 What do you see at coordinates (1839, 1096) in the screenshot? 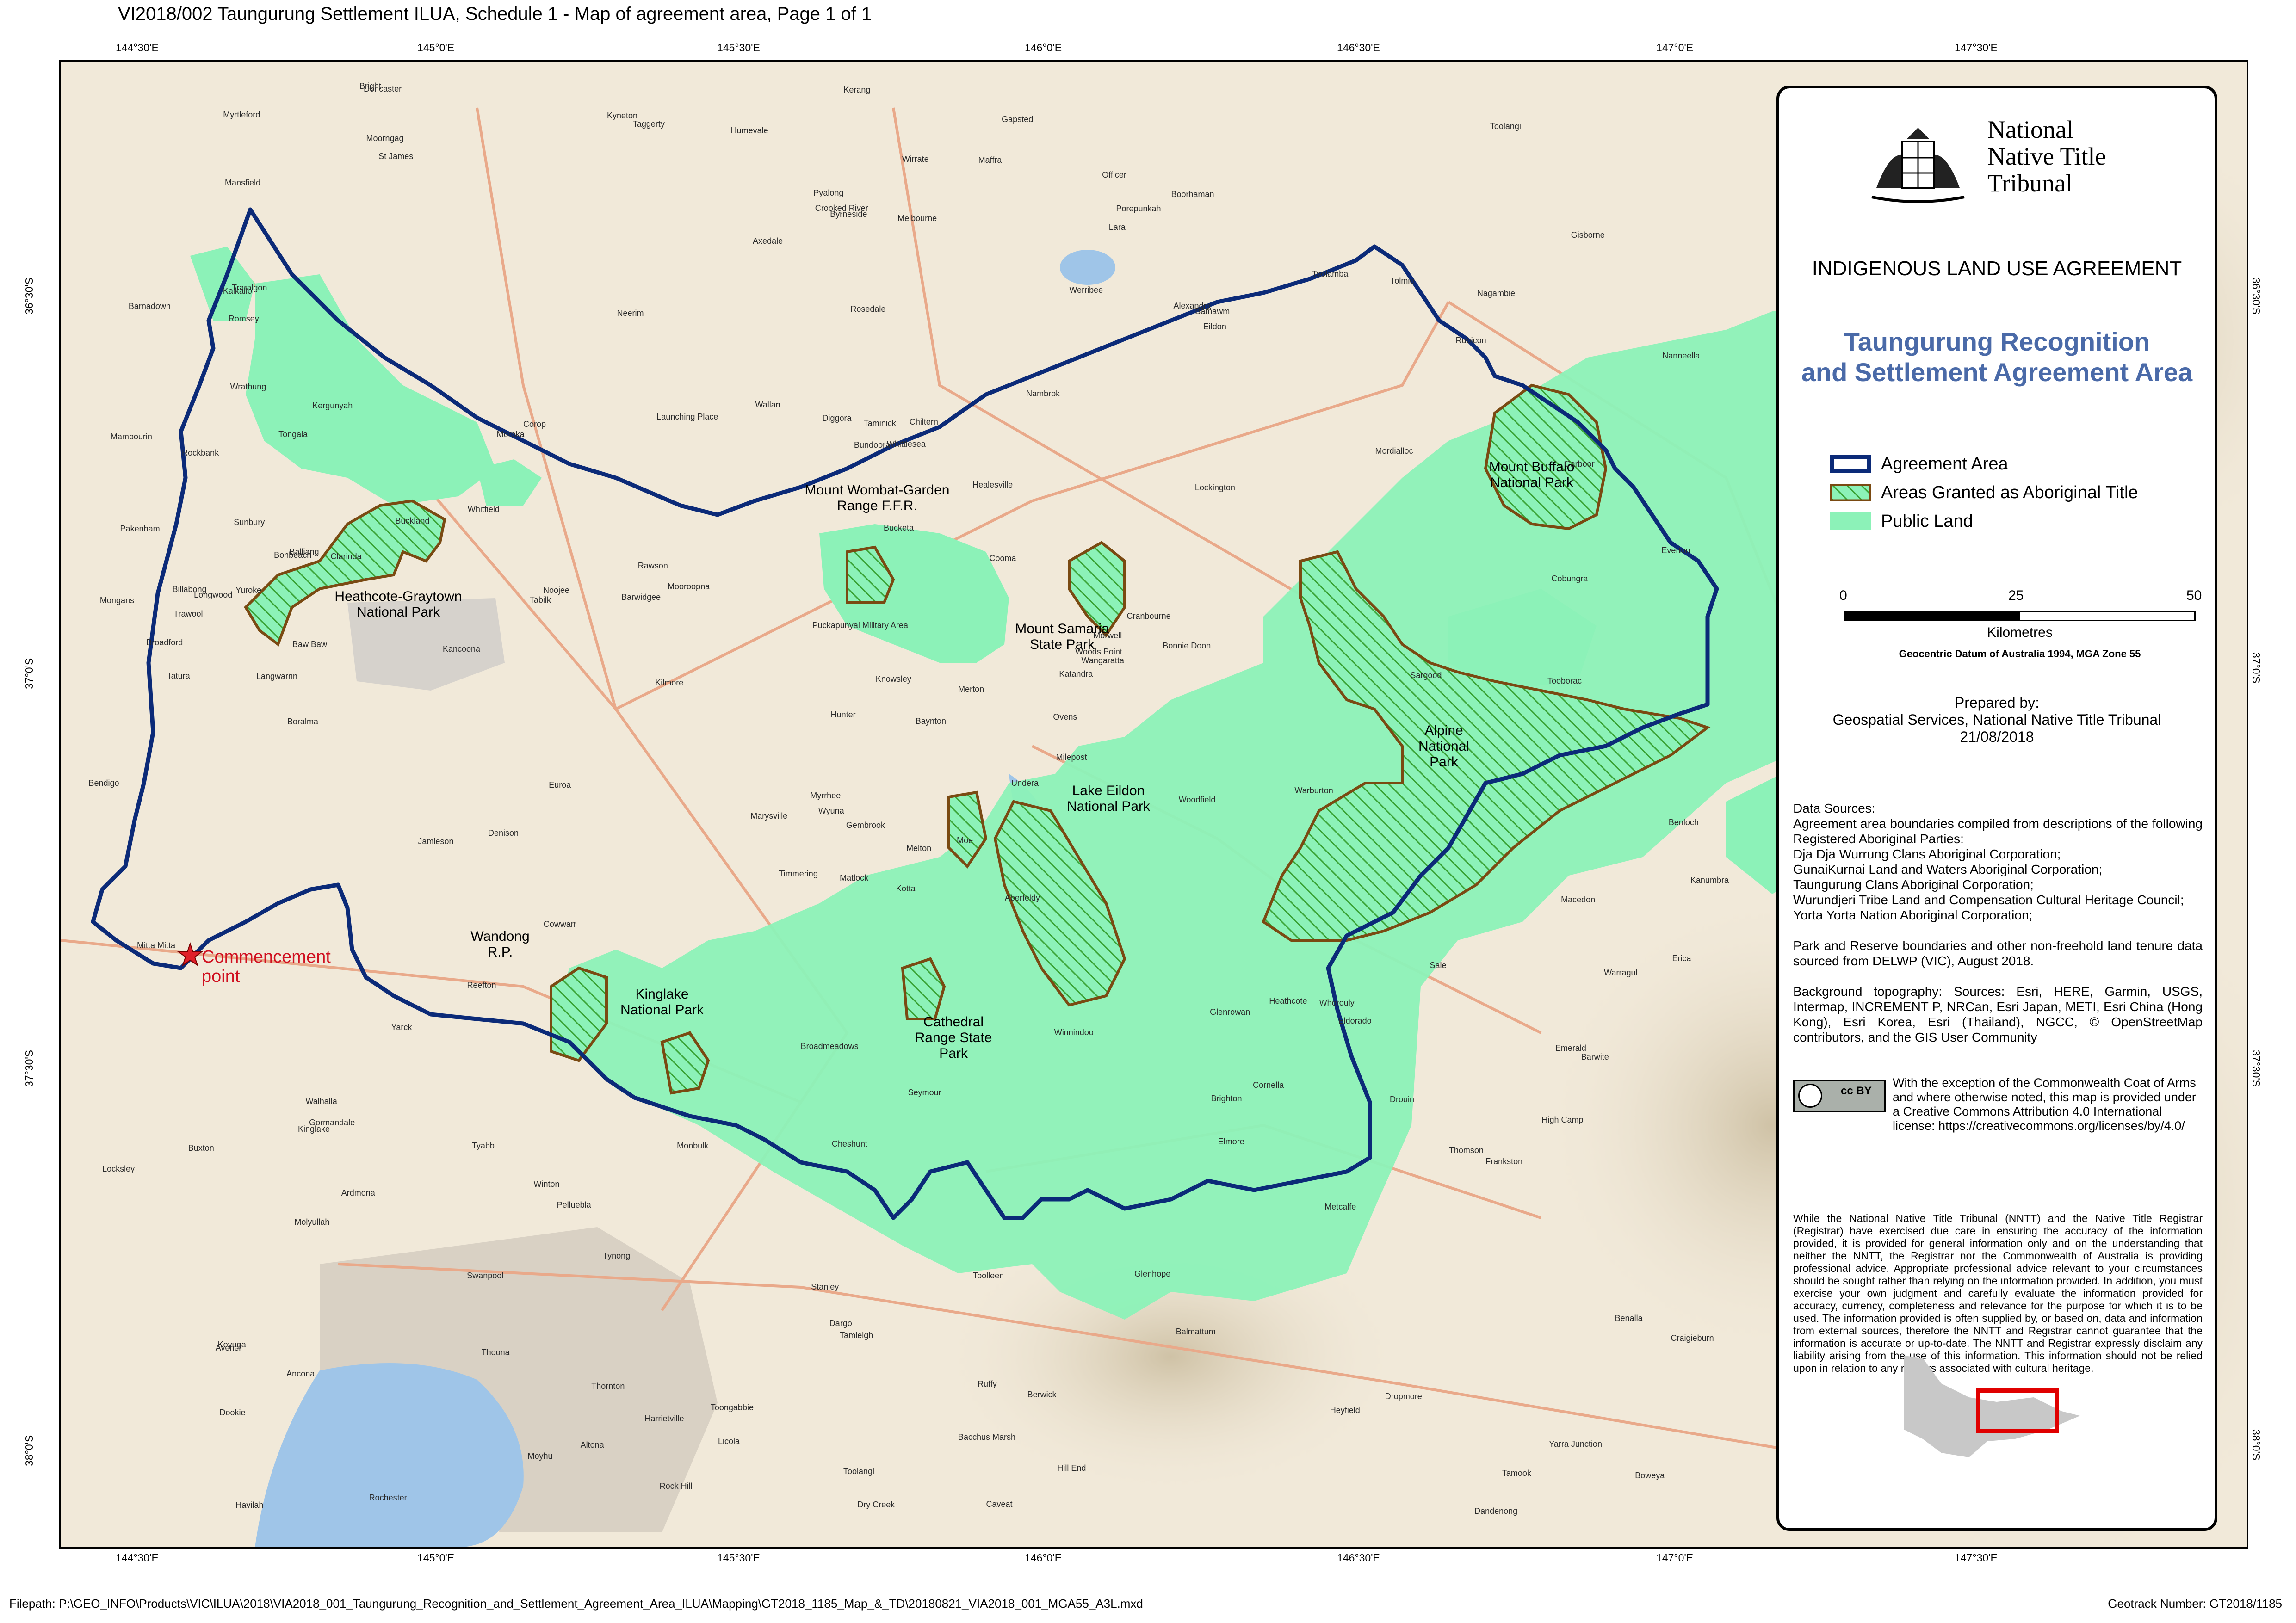
I see `cc-by-icon: cc BY` at bounding box center [1839, 1096].